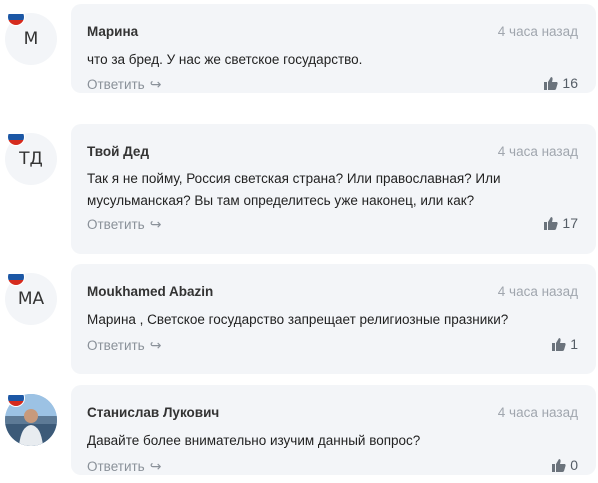 Image resolution: width=598 pixels, height=483 pixels. I want to click on like-button: 0, so click(565, 465).